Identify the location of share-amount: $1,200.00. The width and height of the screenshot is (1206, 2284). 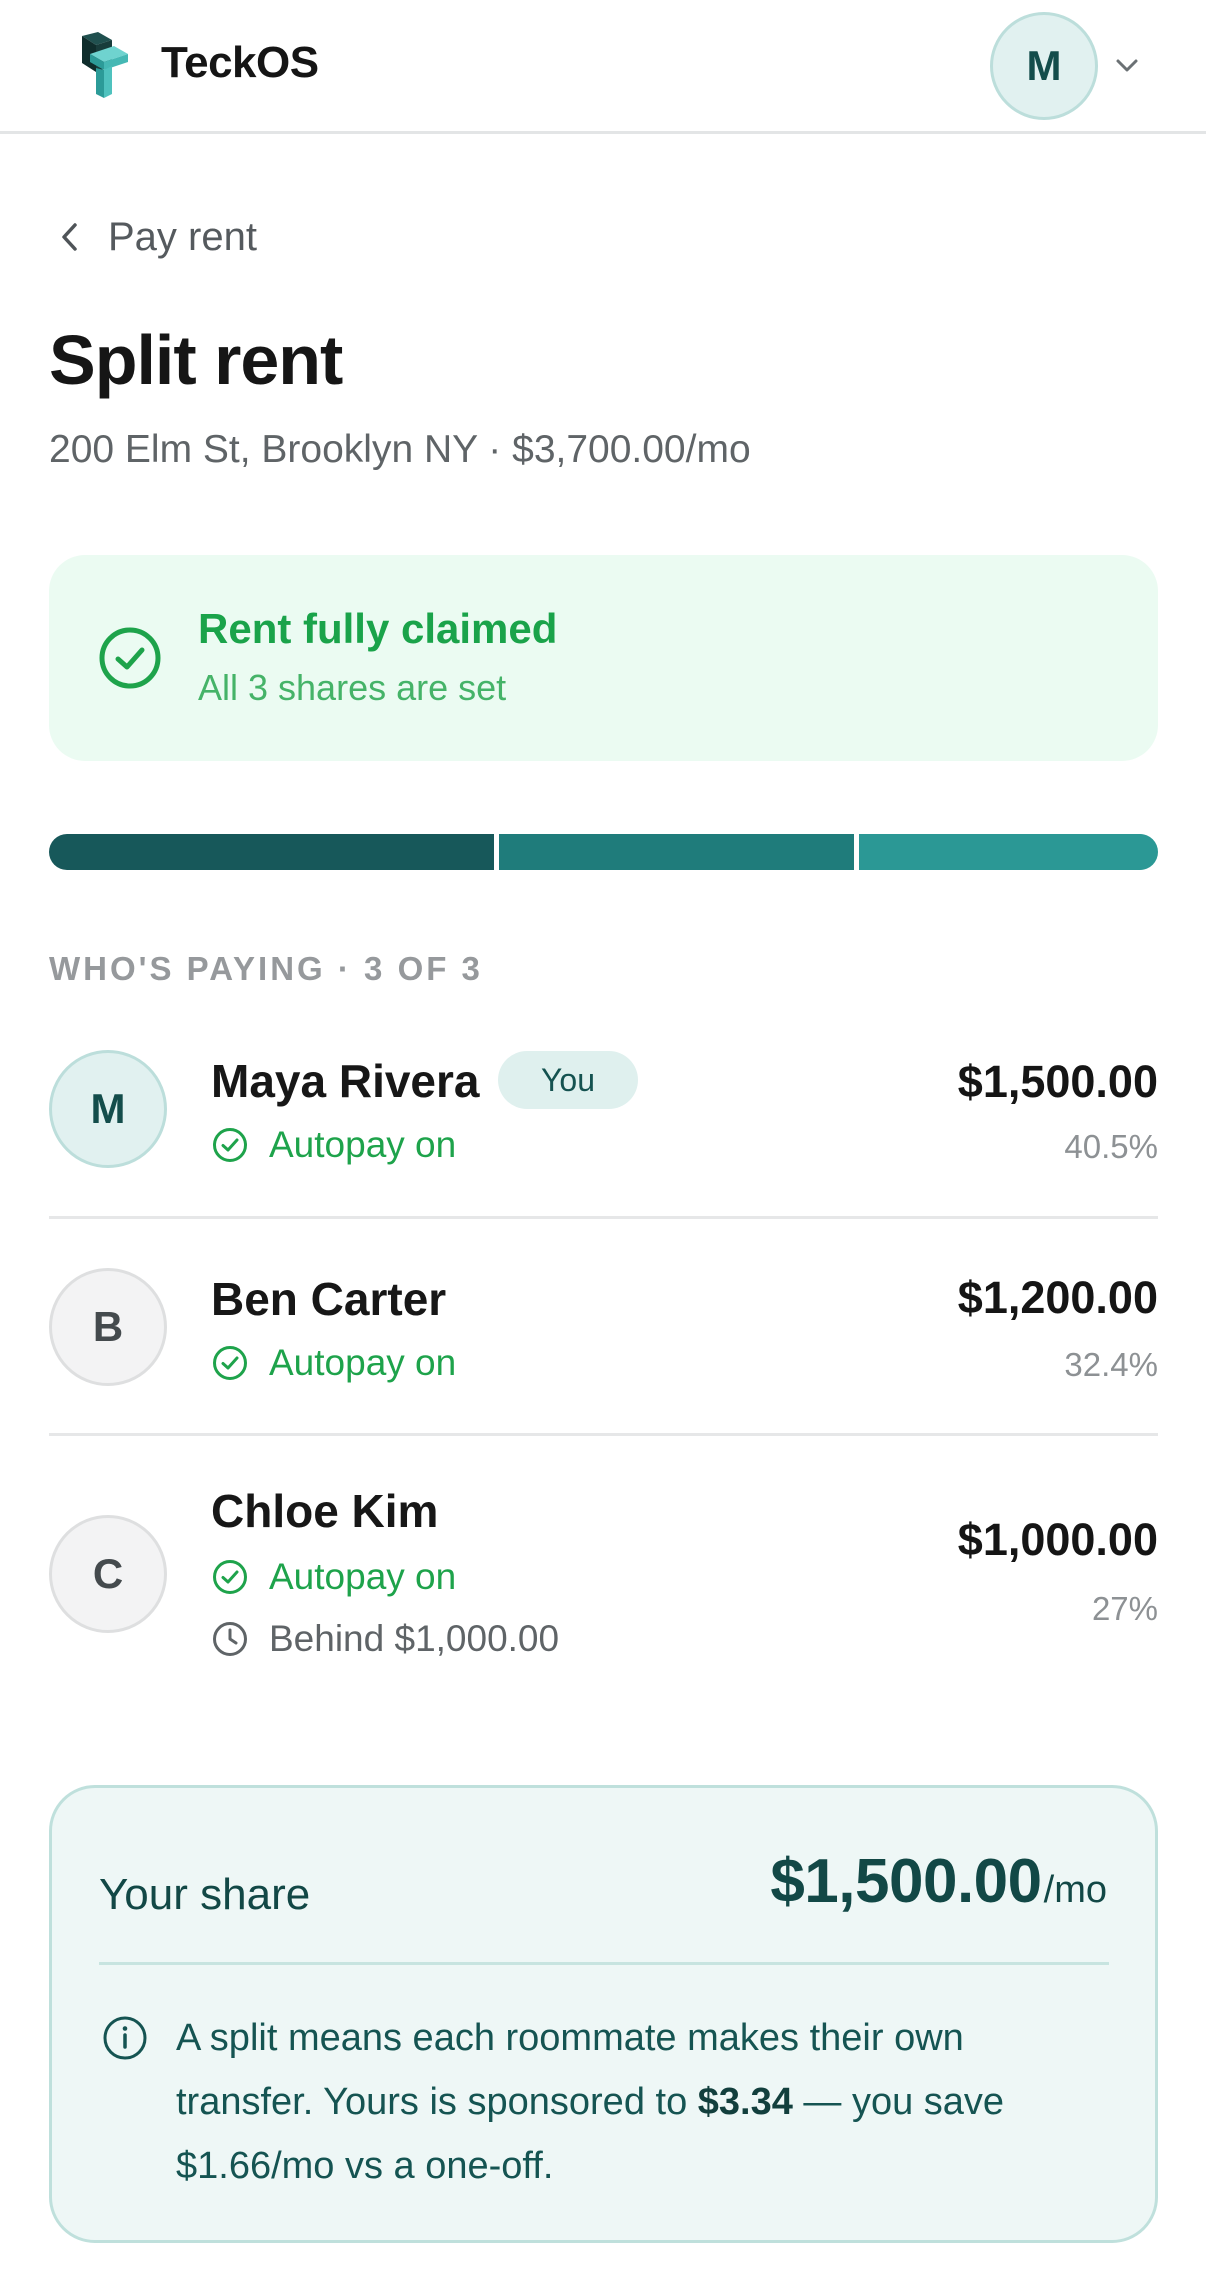
(1057, 1297).